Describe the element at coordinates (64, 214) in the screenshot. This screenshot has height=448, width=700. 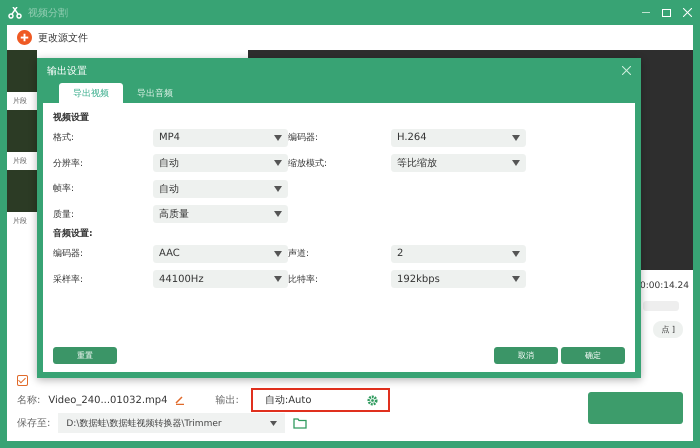
I see `setting-label: 质量:` at that location.